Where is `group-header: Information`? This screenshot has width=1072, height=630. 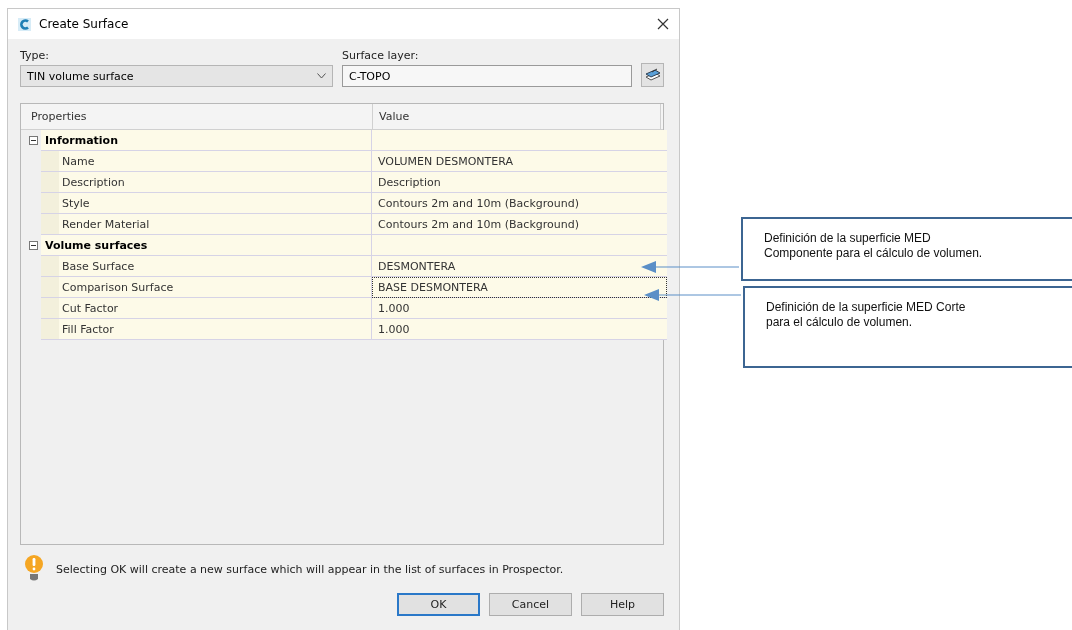 group-header: Information is located at coordinates (206, 140).